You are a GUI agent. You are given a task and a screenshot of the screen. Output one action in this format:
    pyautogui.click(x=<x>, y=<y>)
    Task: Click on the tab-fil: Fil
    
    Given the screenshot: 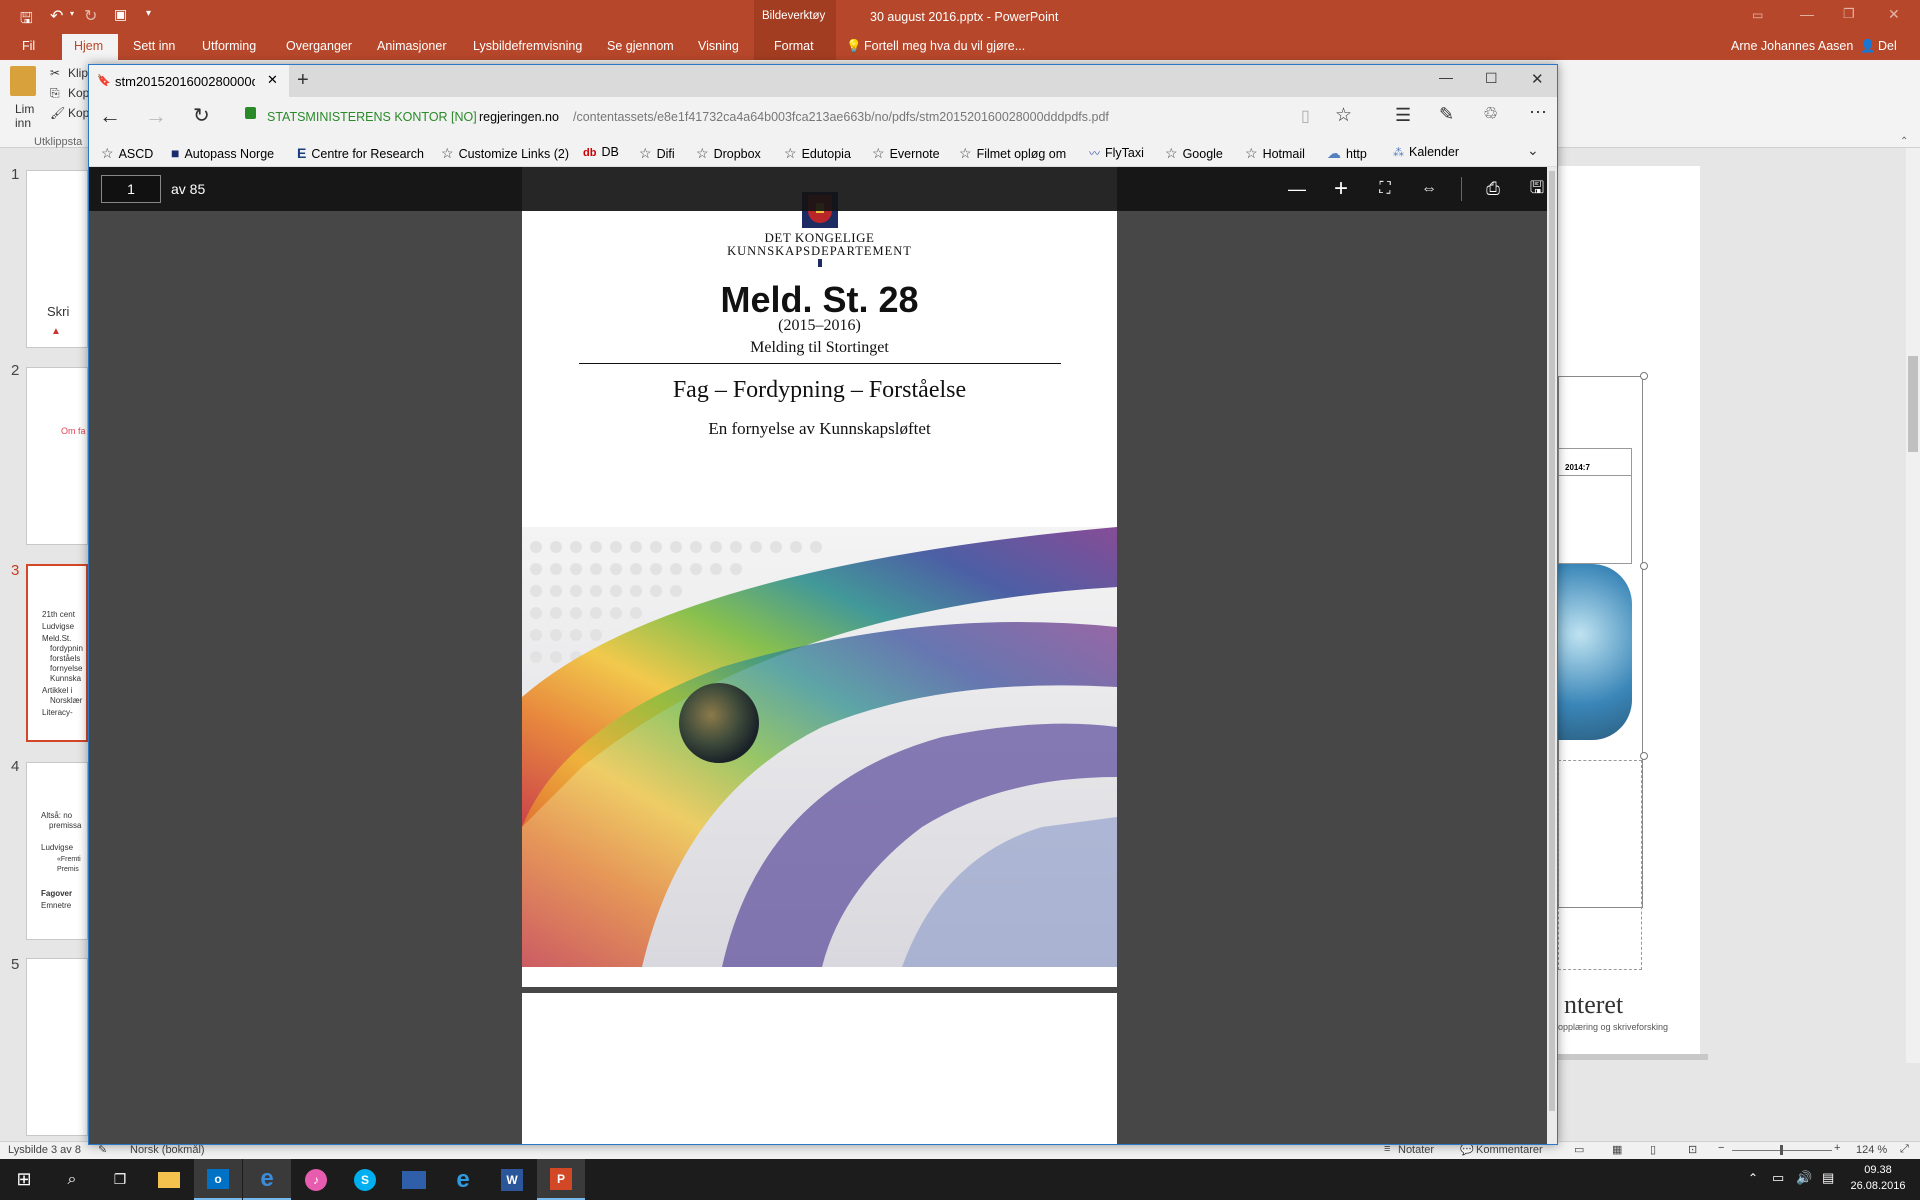 What is the action you would take?
    pyautogui.click(x=28, y=46)
    